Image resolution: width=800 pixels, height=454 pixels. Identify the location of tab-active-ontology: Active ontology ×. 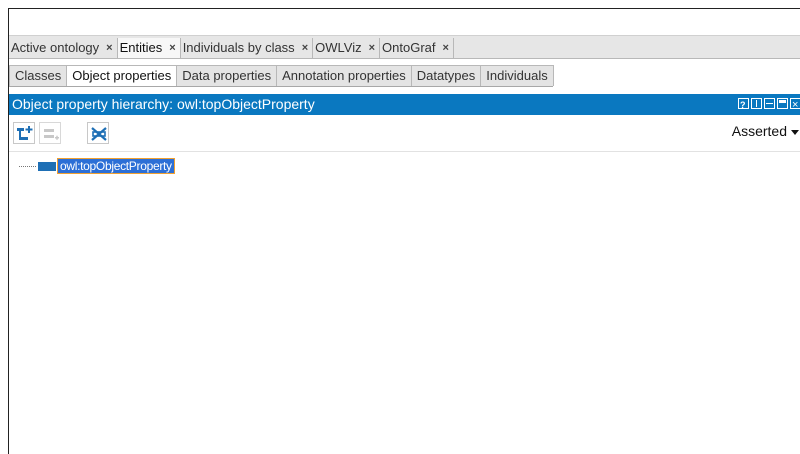
(63, 48).